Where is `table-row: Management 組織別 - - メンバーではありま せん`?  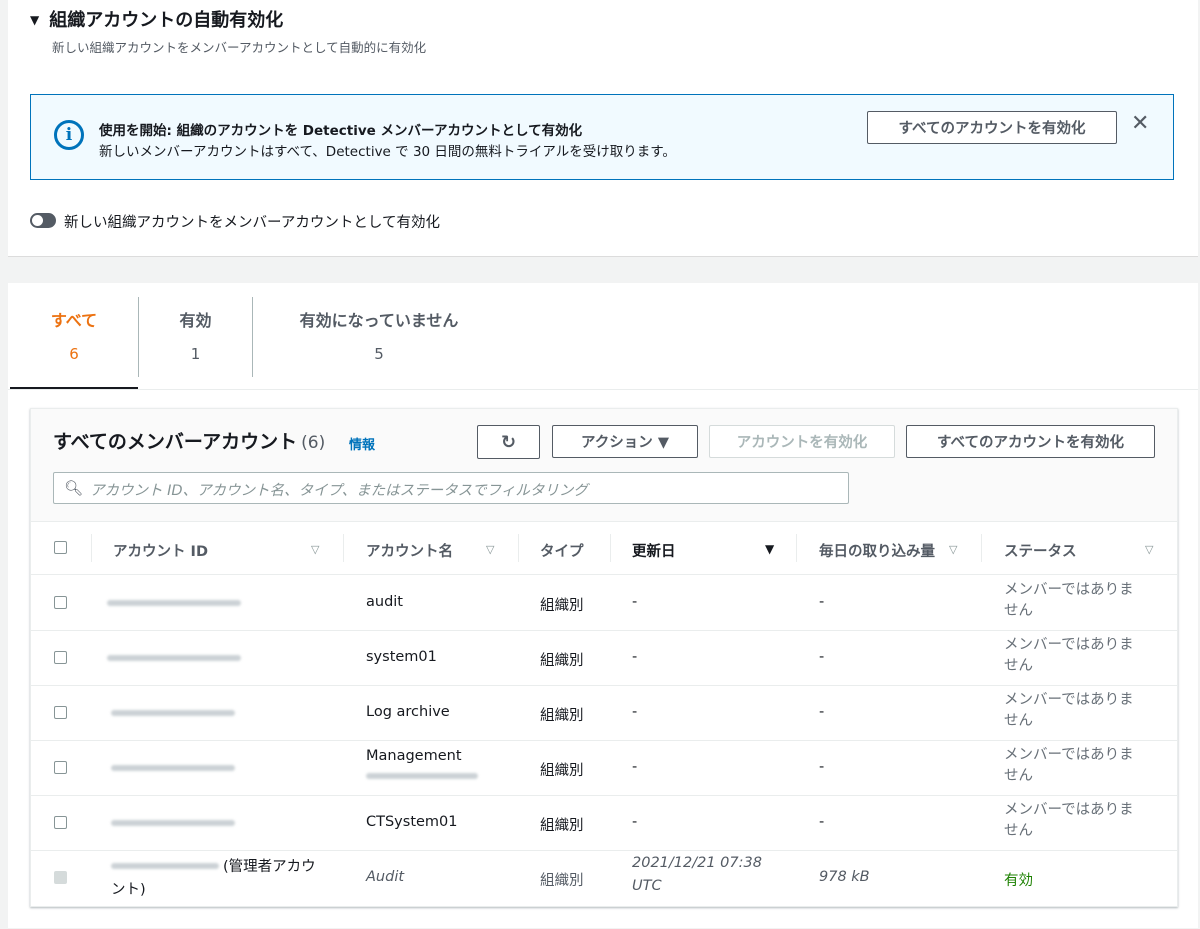
table-row: Management 組織別 - - メンバーではありま せん is located at coordinates (604, 768).